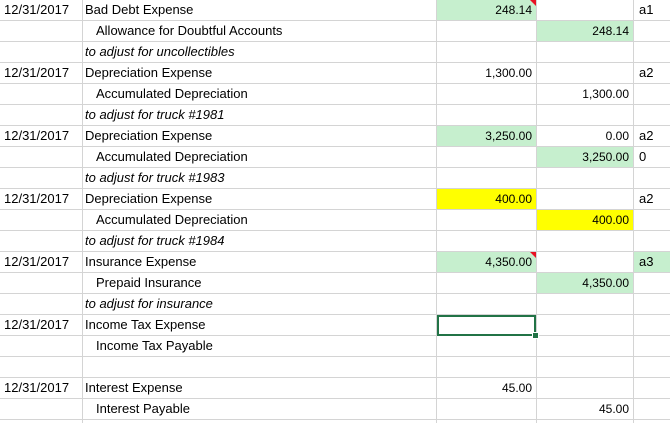 This screenshot has height=423, width=670. What do you see at coordinates (652, 157) in the screenshot?
I see `ref-cell: 0` at bounding box center [652, 157].